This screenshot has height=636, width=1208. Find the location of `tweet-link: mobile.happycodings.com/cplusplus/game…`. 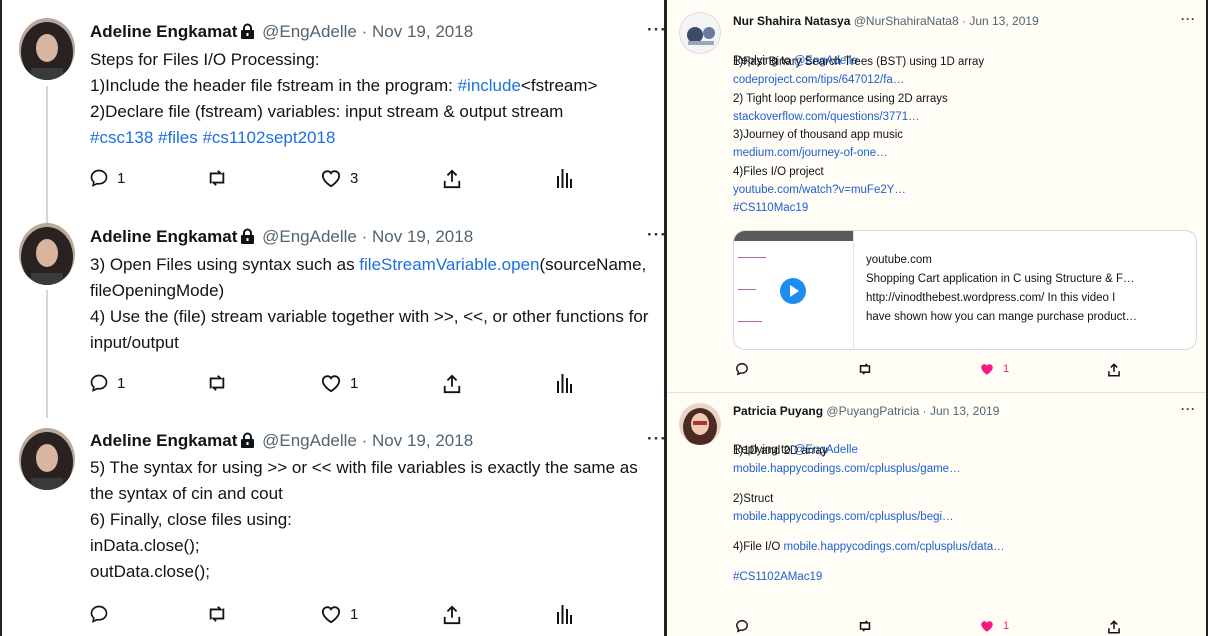

tweet-link: mobile.happycodings.com/cplusplus/game… is located at coordinates (847, 469).